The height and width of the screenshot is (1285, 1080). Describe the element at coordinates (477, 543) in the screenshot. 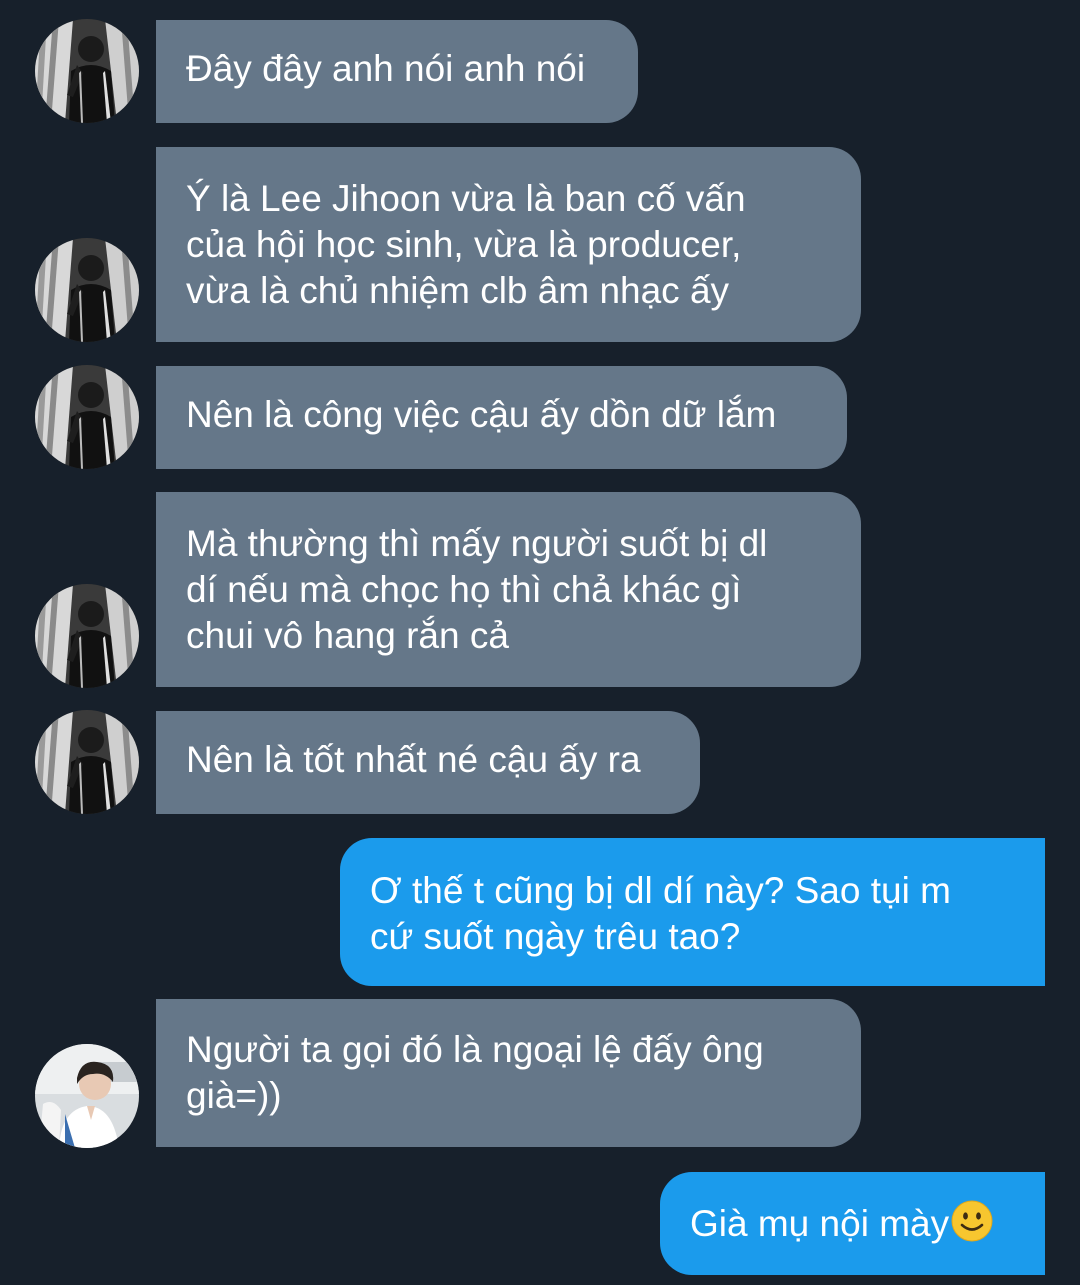

I see `message-line: Mà thường thì mấy người suốt bị dl` at that location.